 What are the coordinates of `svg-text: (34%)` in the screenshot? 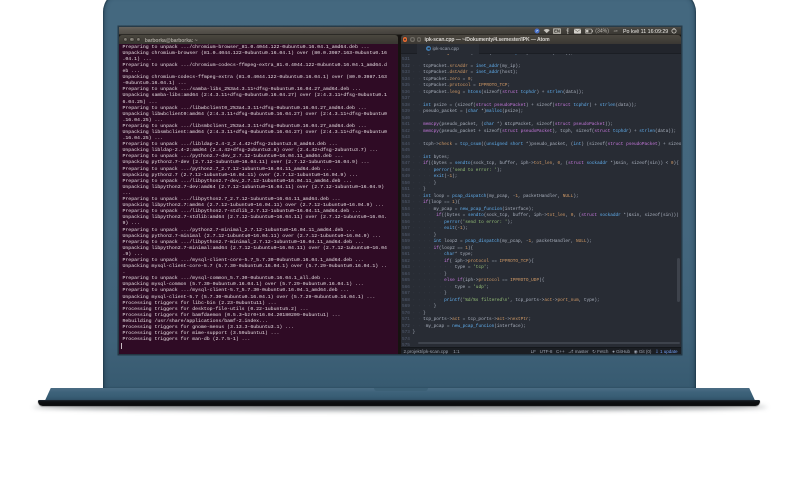 It's located at (602, 31).